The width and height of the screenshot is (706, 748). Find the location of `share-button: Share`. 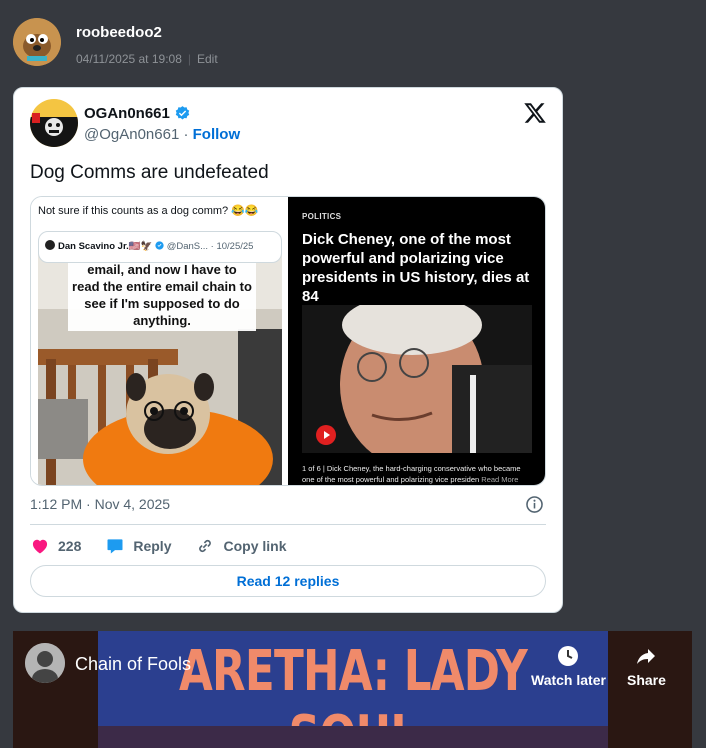

share-button: Share is located at coordinates (646, 666).